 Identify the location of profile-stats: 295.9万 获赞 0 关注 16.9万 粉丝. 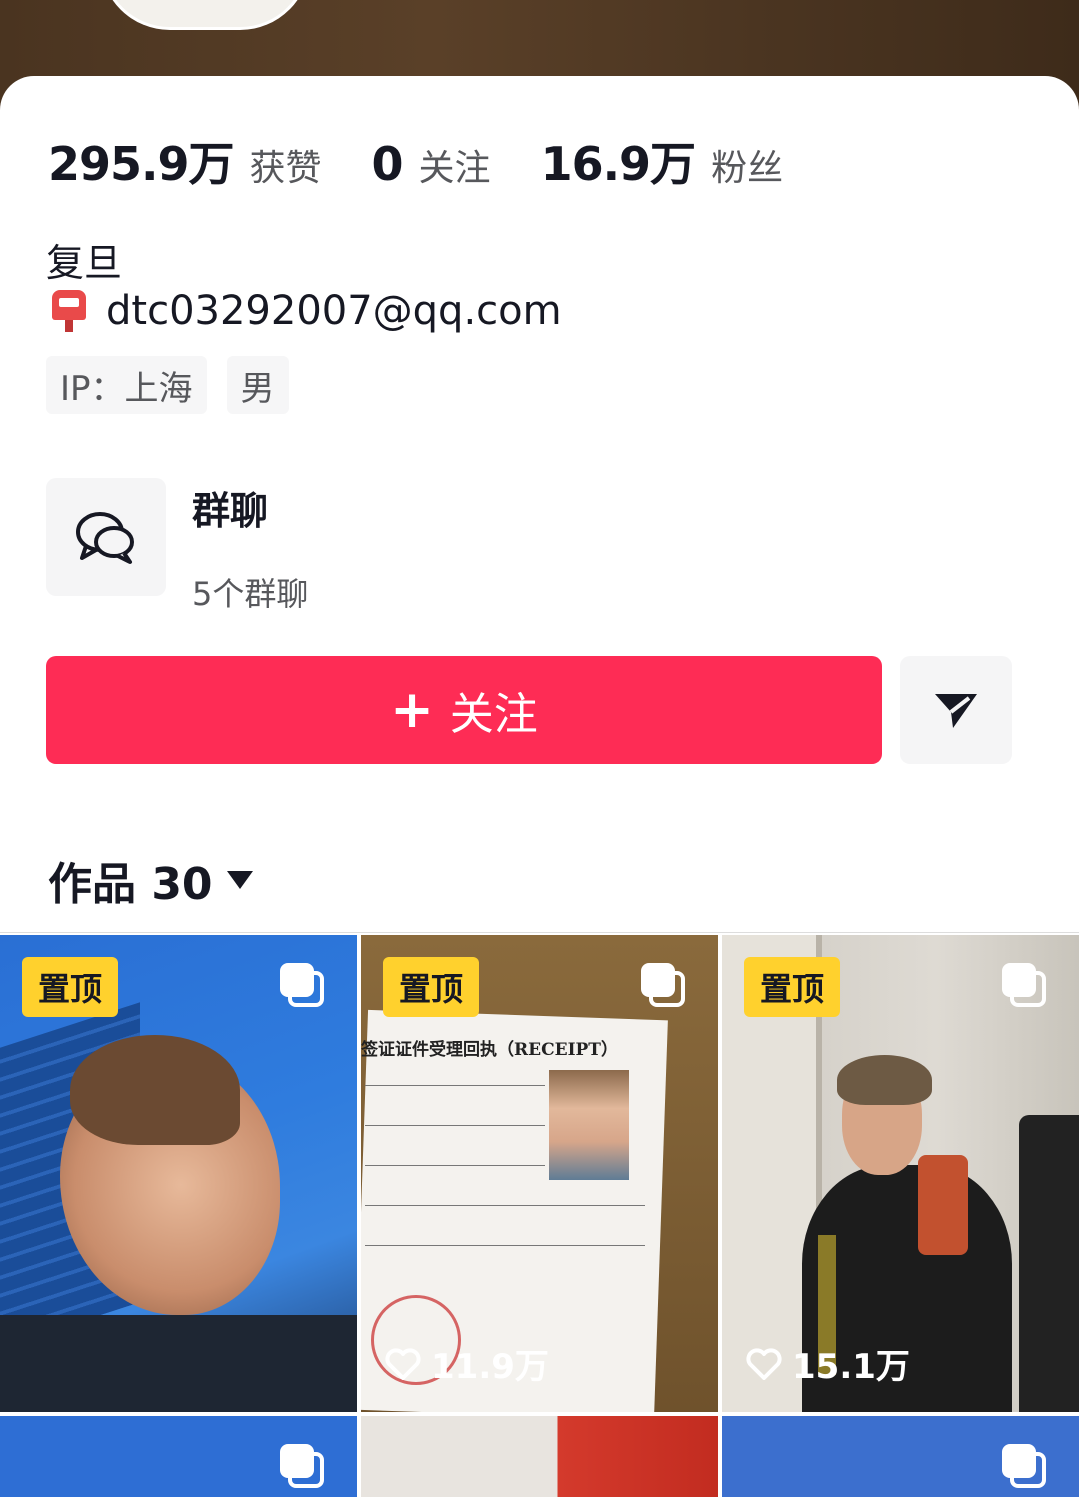
(440, 161).